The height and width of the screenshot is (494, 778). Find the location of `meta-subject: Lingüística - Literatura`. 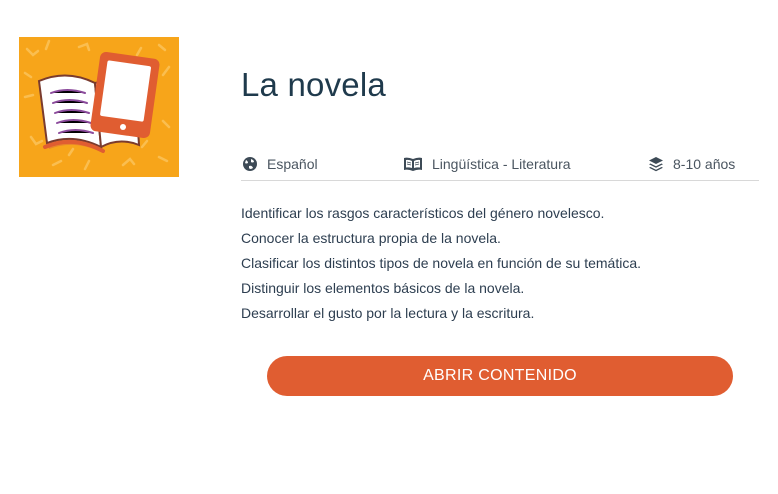

meta-subject: Lingüística - Literatura is located at coordinates (486, 164).